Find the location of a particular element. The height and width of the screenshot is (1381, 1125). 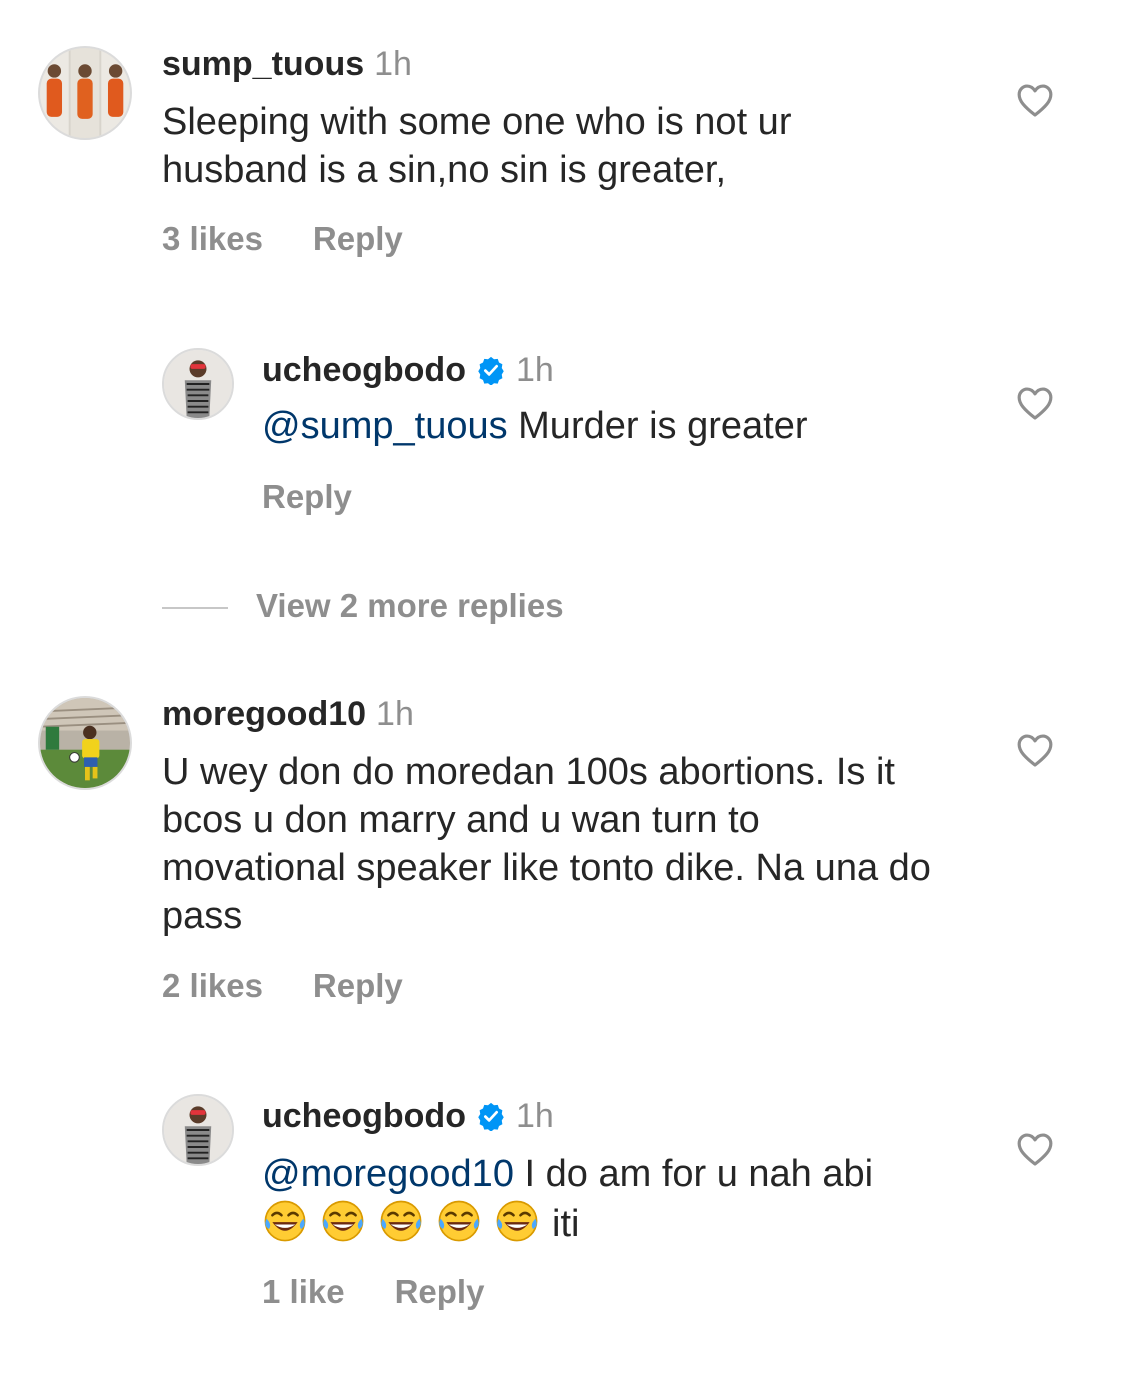

mention-link: @moregood10 is located at coordinates (388, 1174).